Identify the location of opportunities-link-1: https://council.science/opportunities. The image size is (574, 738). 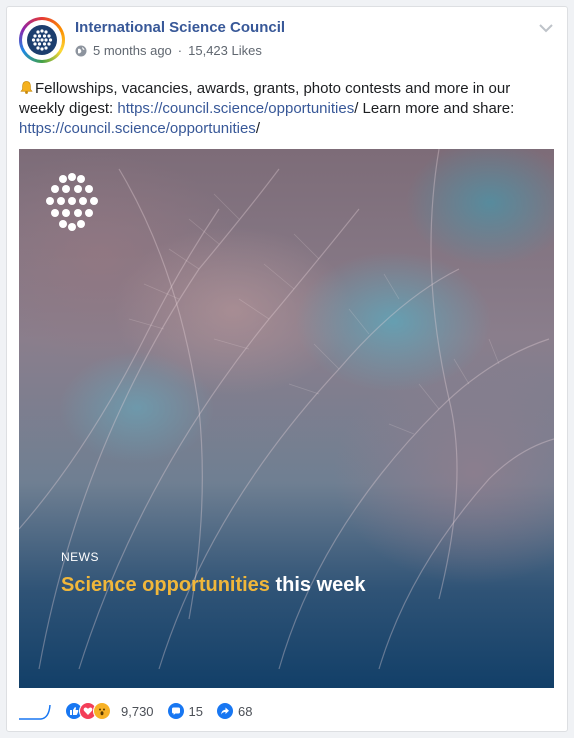
(235, 108).